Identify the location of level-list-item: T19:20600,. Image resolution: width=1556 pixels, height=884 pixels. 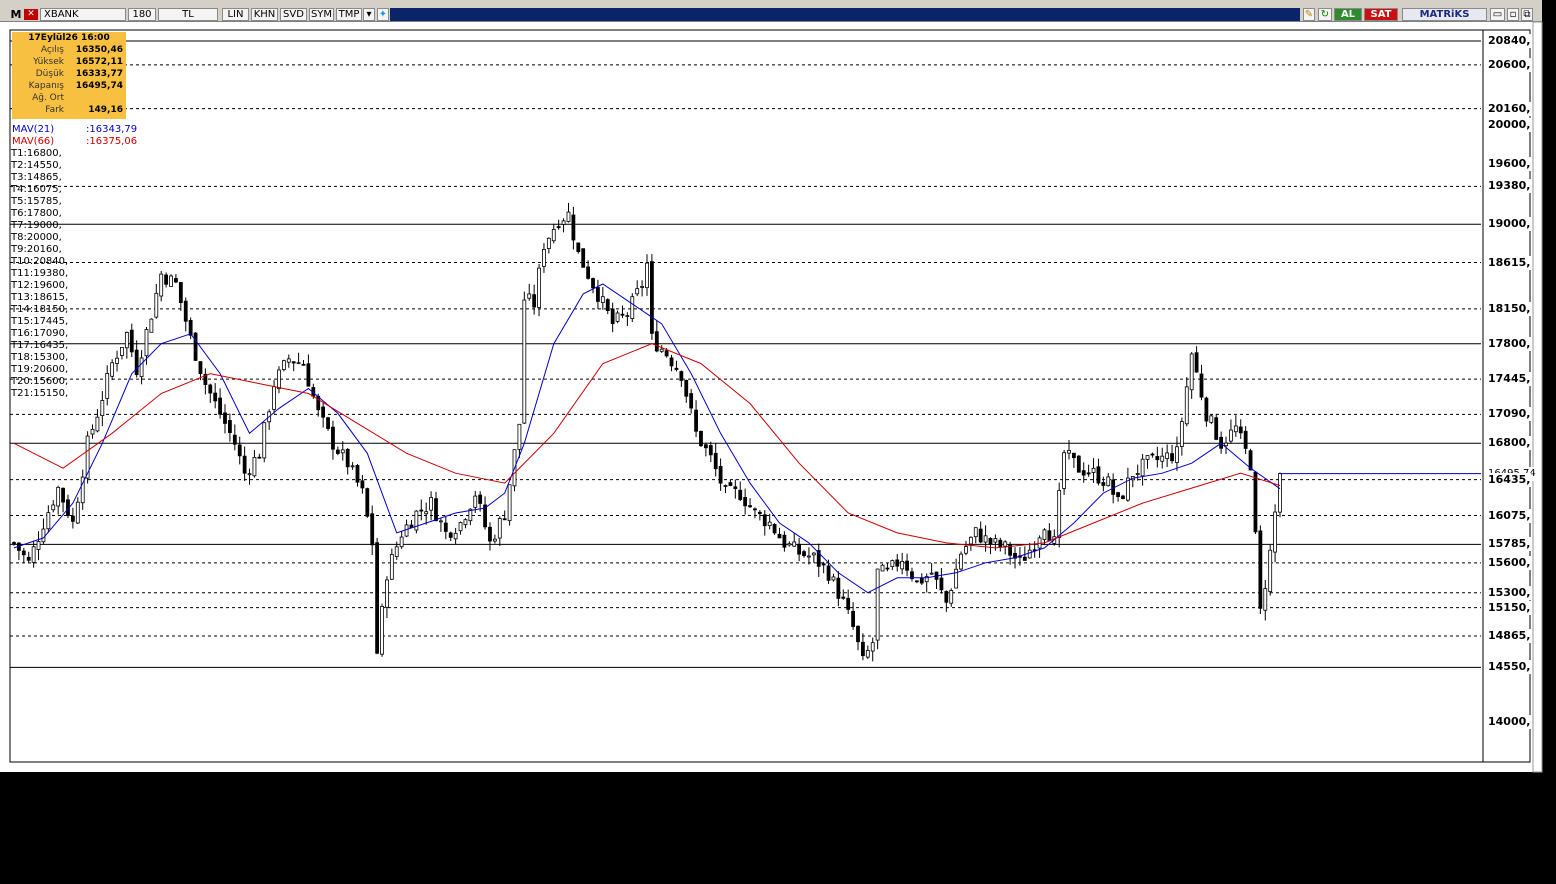
(40, 369).